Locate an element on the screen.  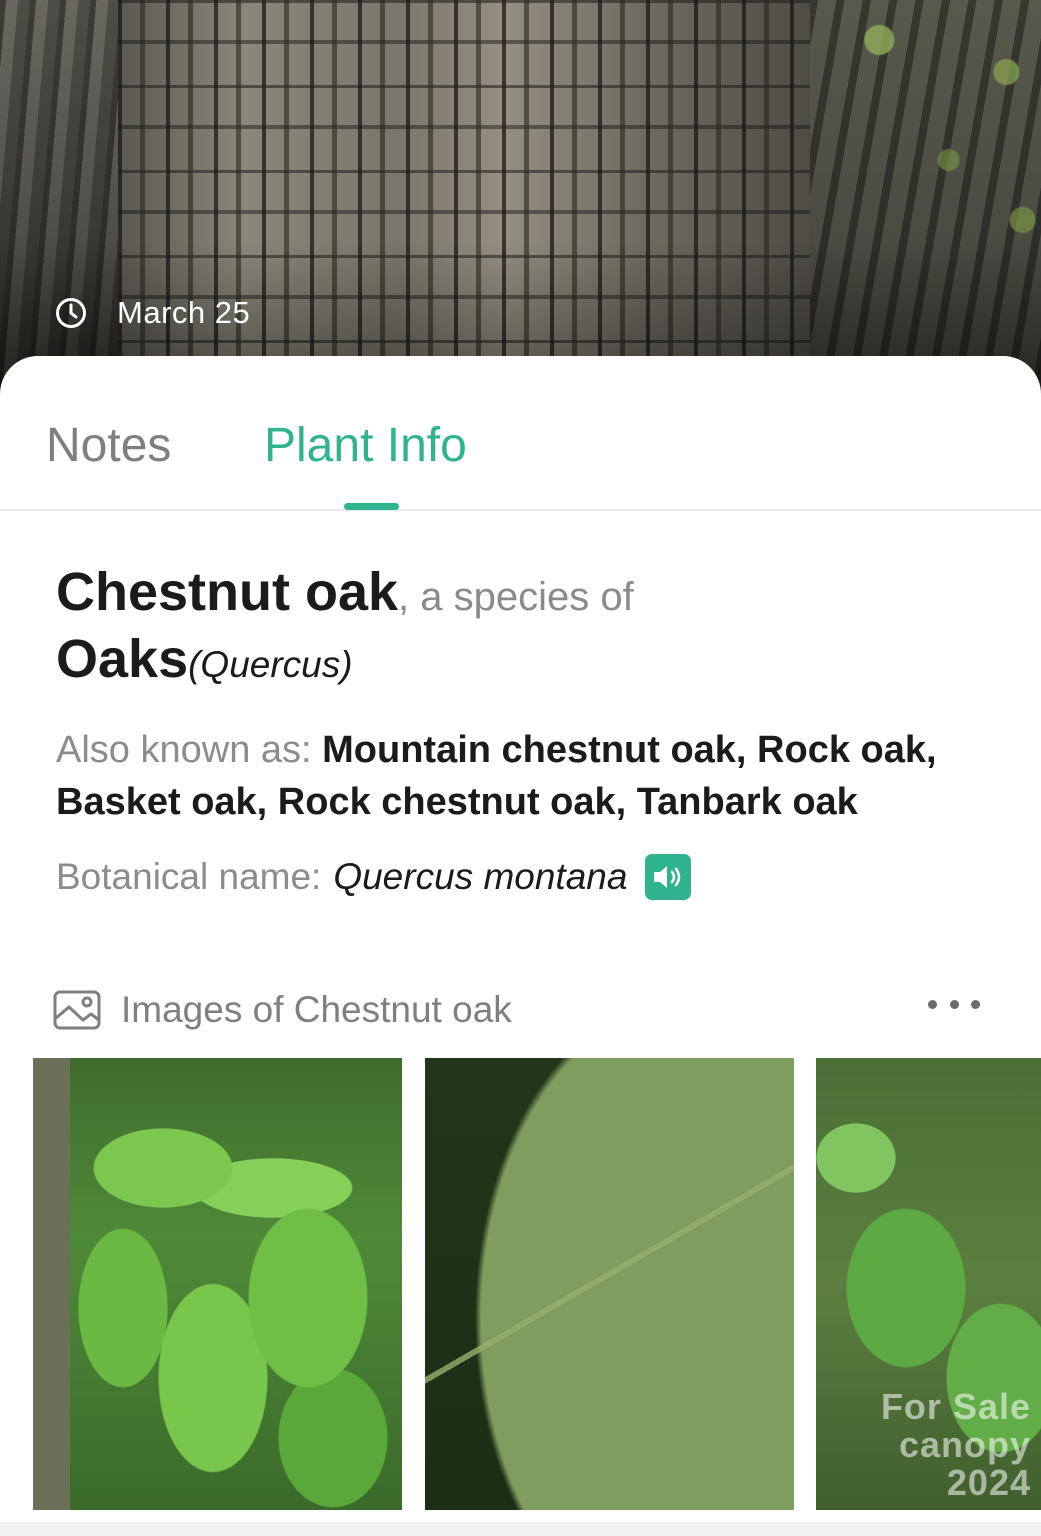
plant-title-line2: Oaks(Quercus) is located at coordinates (204, 659).